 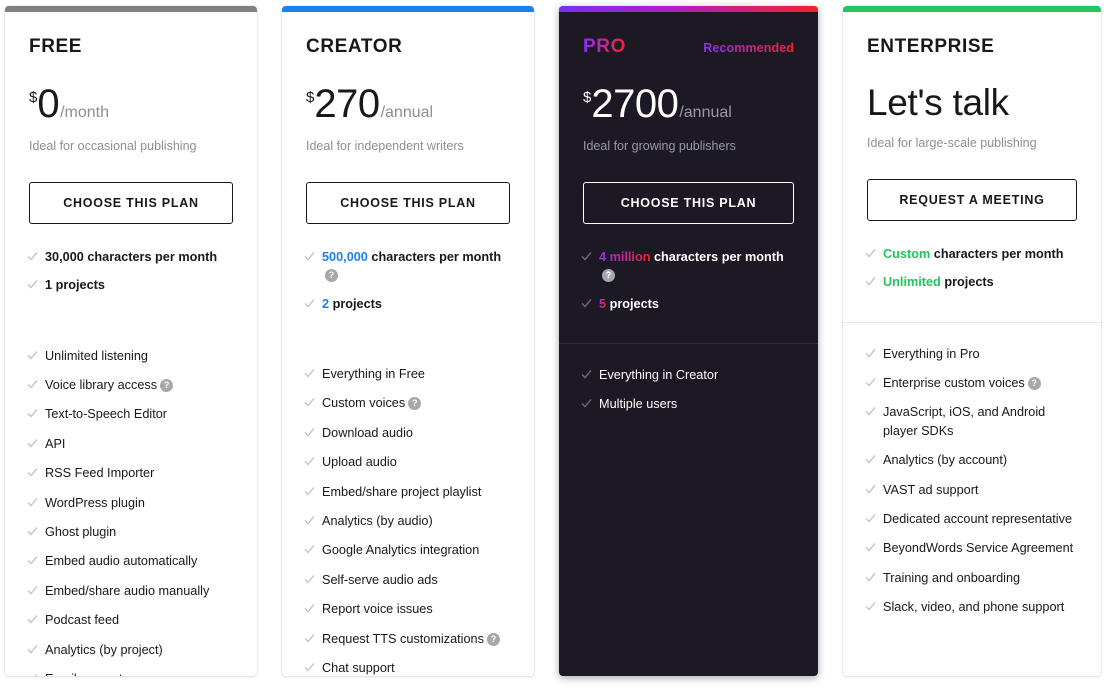 I want to click on feature-label: Analytics (by audio), so click(x=377, y=521).